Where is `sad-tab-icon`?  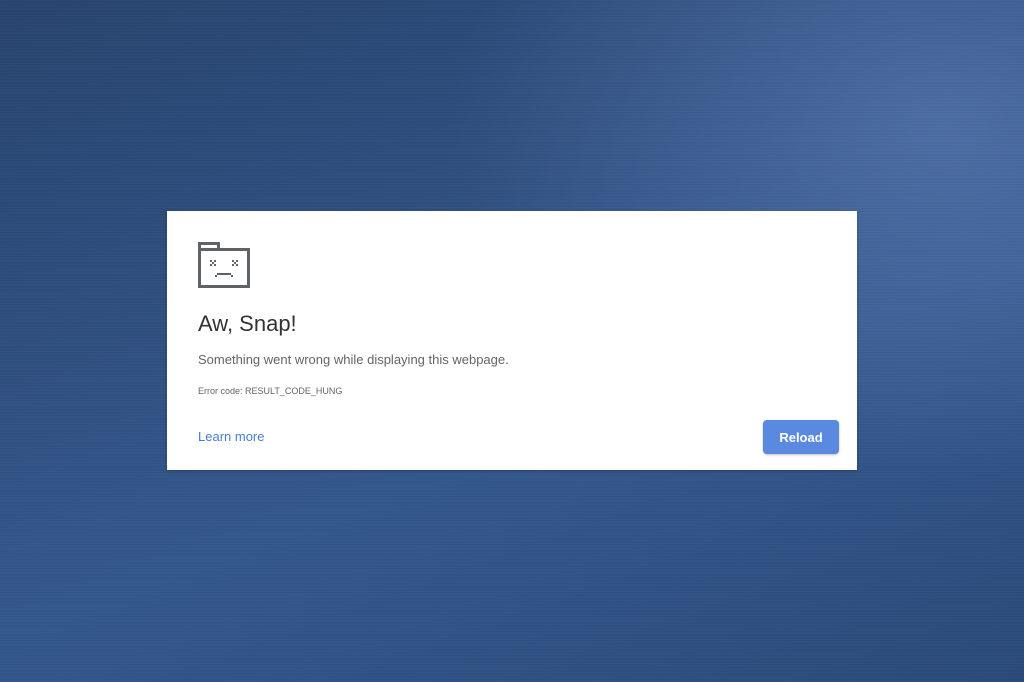
sad-tab-icon is located at coordinates (224, 265).